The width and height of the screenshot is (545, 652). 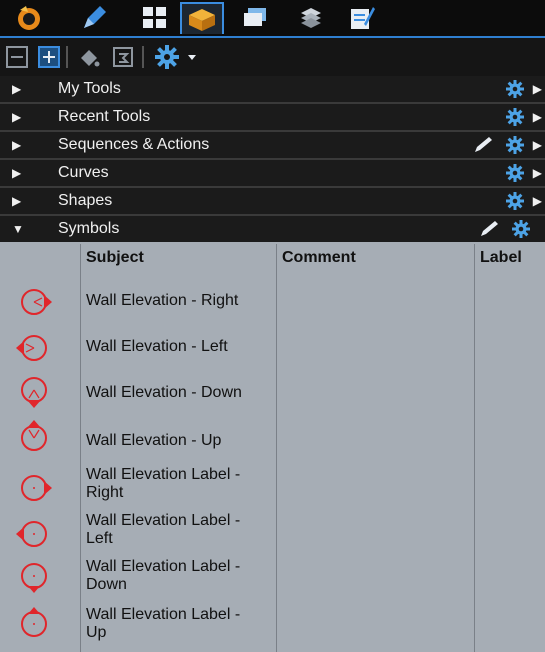 I want to click on app-logo-icon, so click(x=29, y=18).